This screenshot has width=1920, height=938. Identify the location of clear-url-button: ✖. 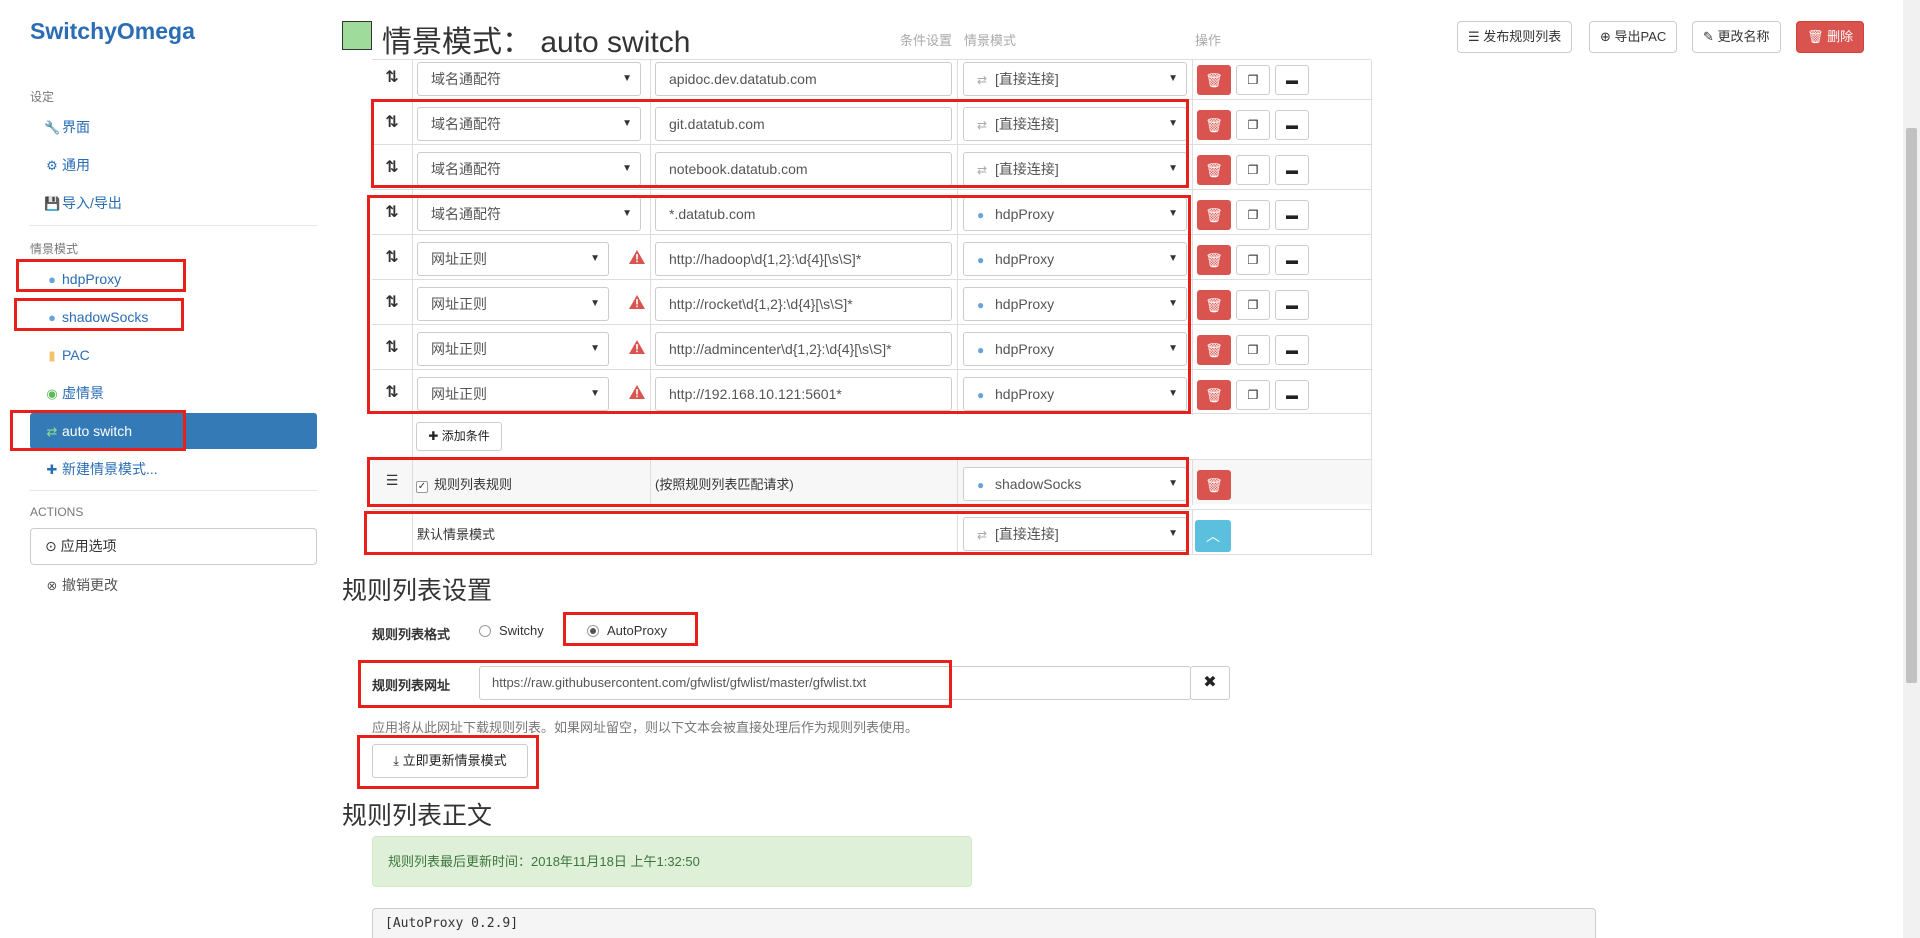
(1210, 683).